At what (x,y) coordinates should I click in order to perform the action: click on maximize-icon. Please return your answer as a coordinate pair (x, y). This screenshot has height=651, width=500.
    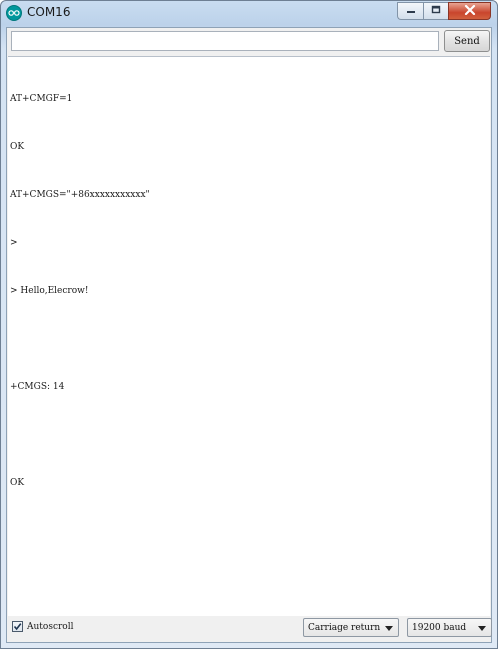
    Looking at the image, I should click on (436, 11).